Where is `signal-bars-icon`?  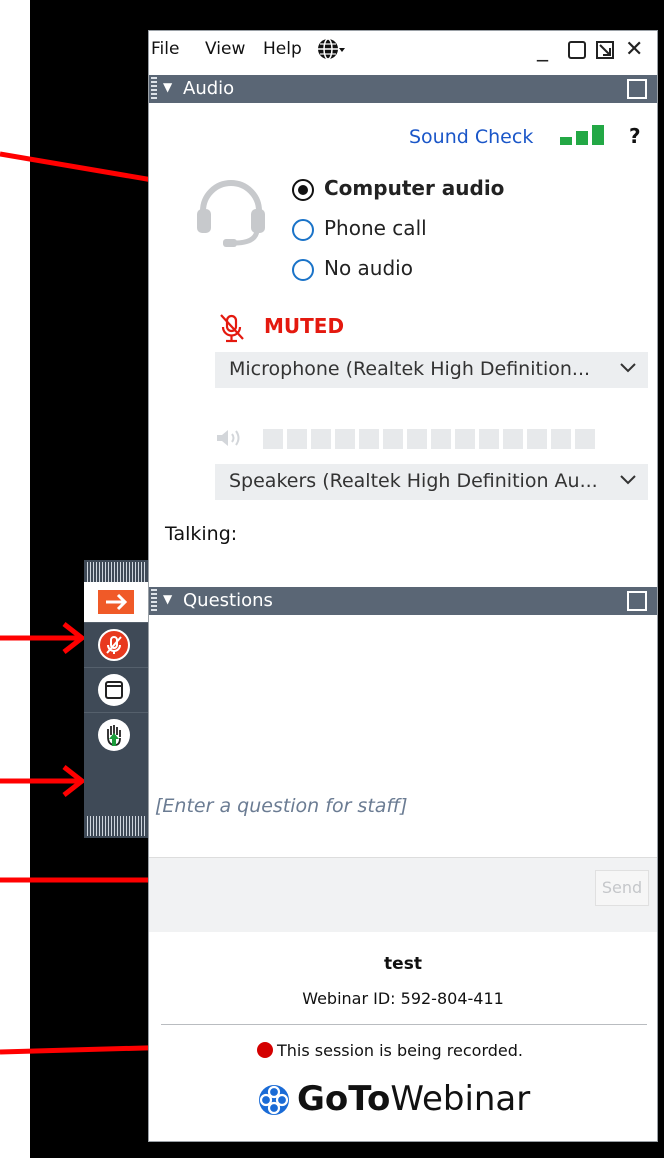
signal-bars-icon is located at coordinates (582, 135).